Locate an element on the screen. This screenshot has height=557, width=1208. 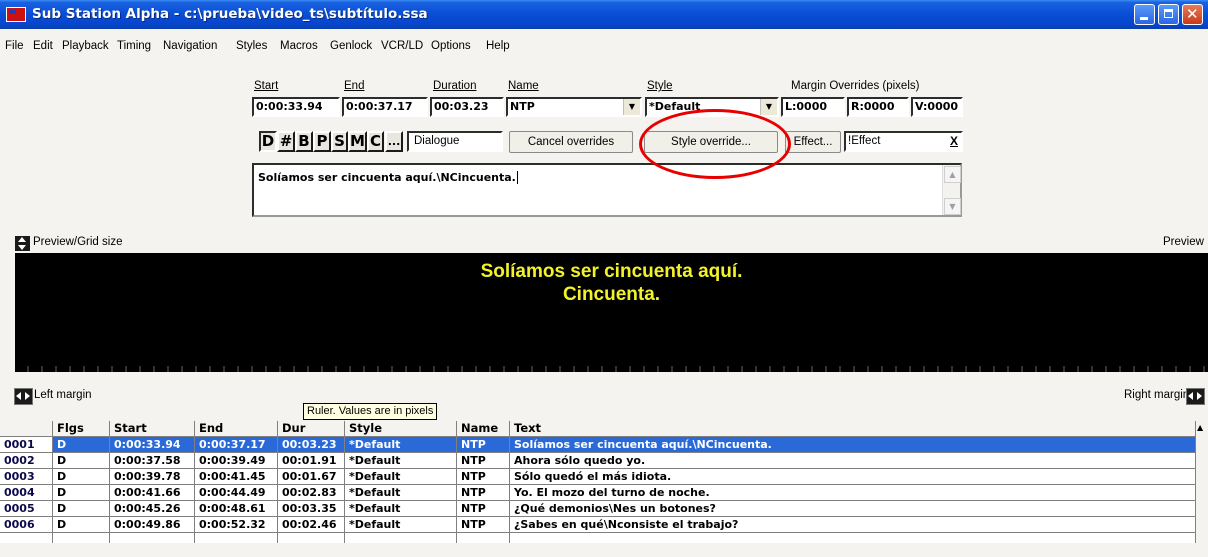
grid-header-start: Start is located at coordinates (152, 429).